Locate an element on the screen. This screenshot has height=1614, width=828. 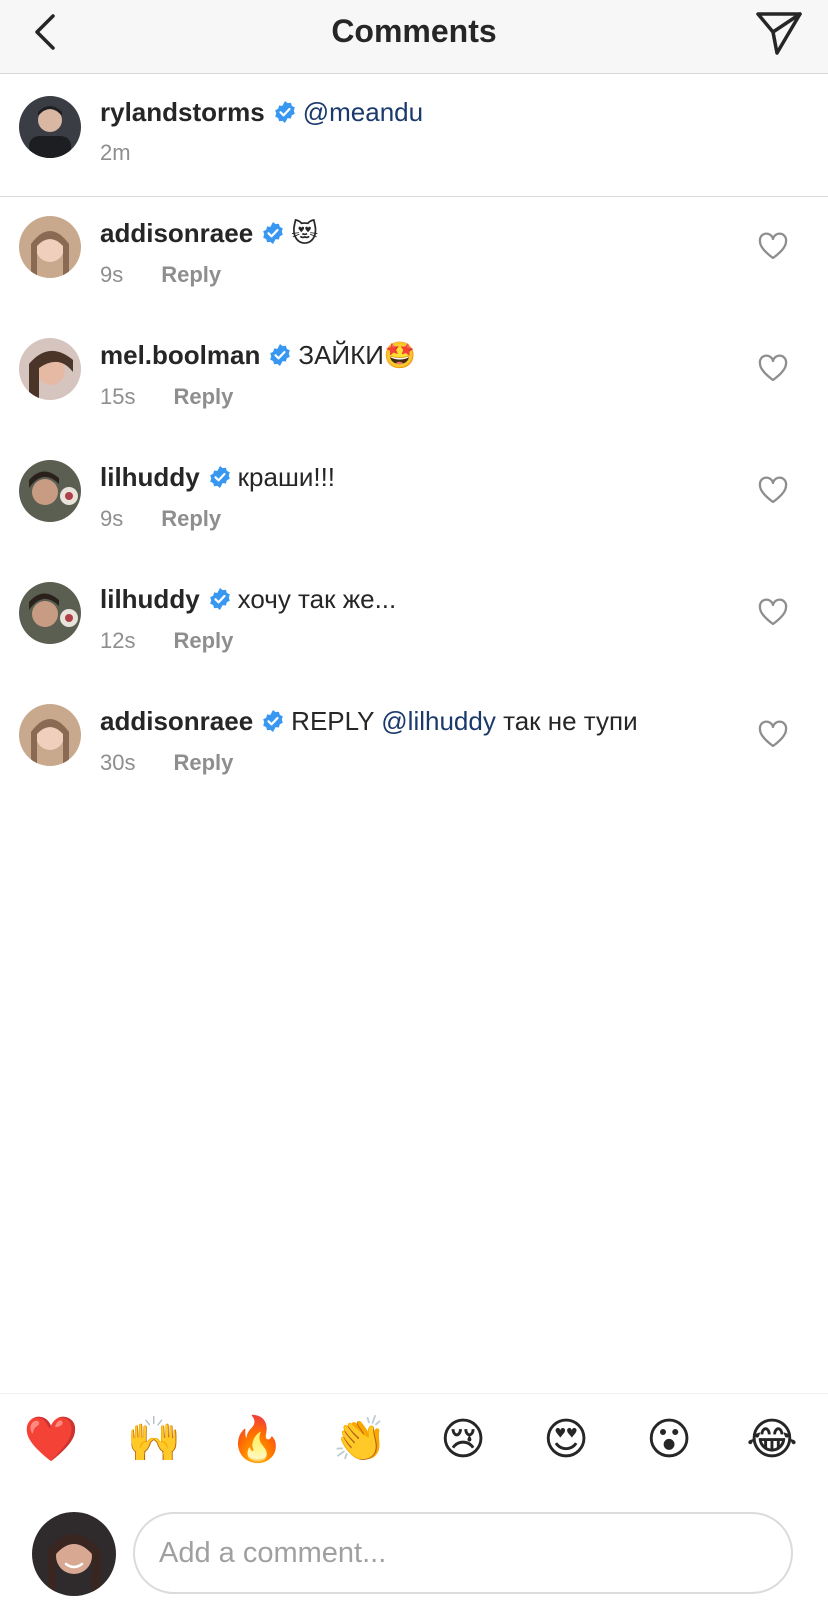
post-caption: rylandstorms @meandu 2m is located at coordinates (414, 135).